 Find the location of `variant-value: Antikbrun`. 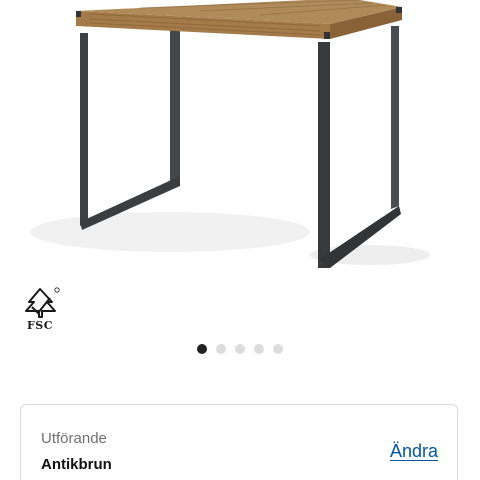

variant-value: Antikbrun is located at coordinates (76, 464).